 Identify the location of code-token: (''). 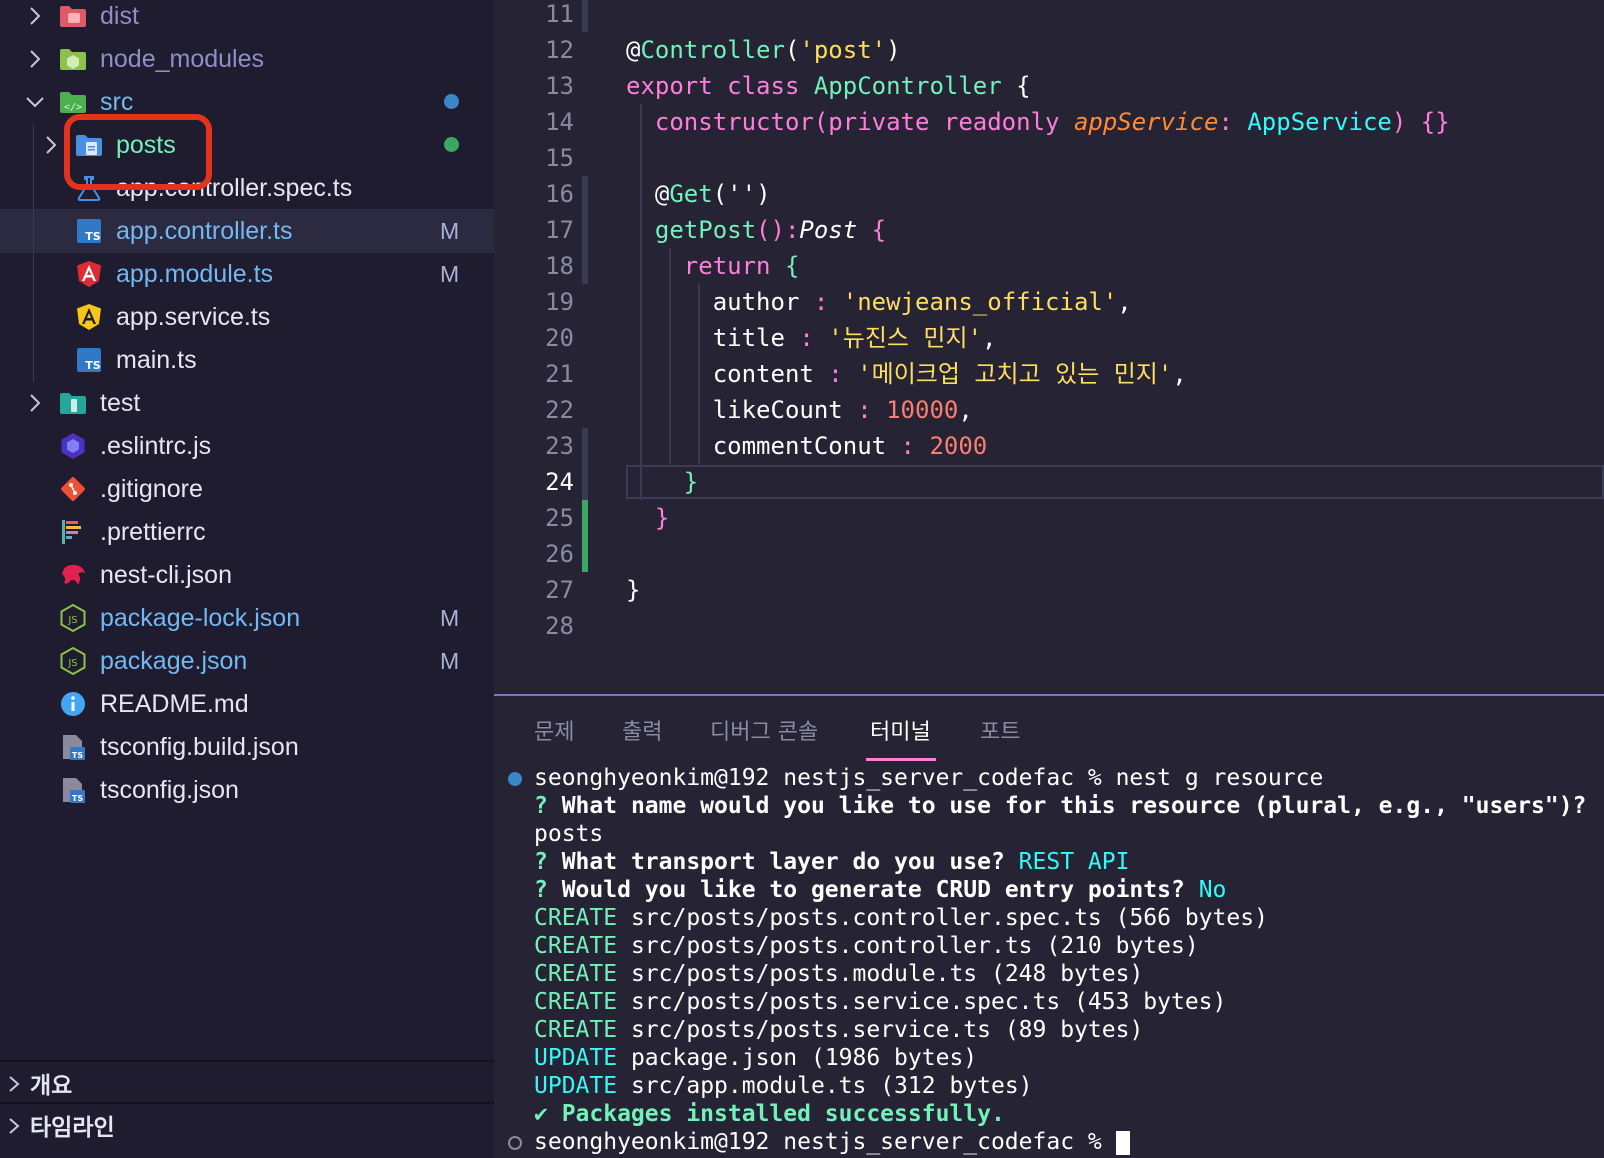
(741, 194).